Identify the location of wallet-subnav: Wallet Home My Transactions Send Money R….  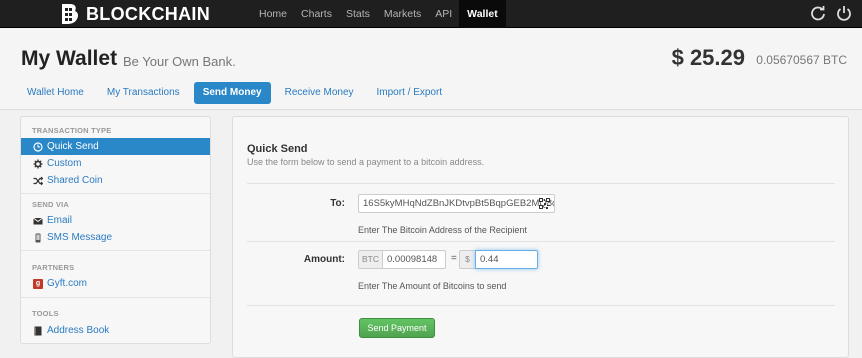
(237, 93).